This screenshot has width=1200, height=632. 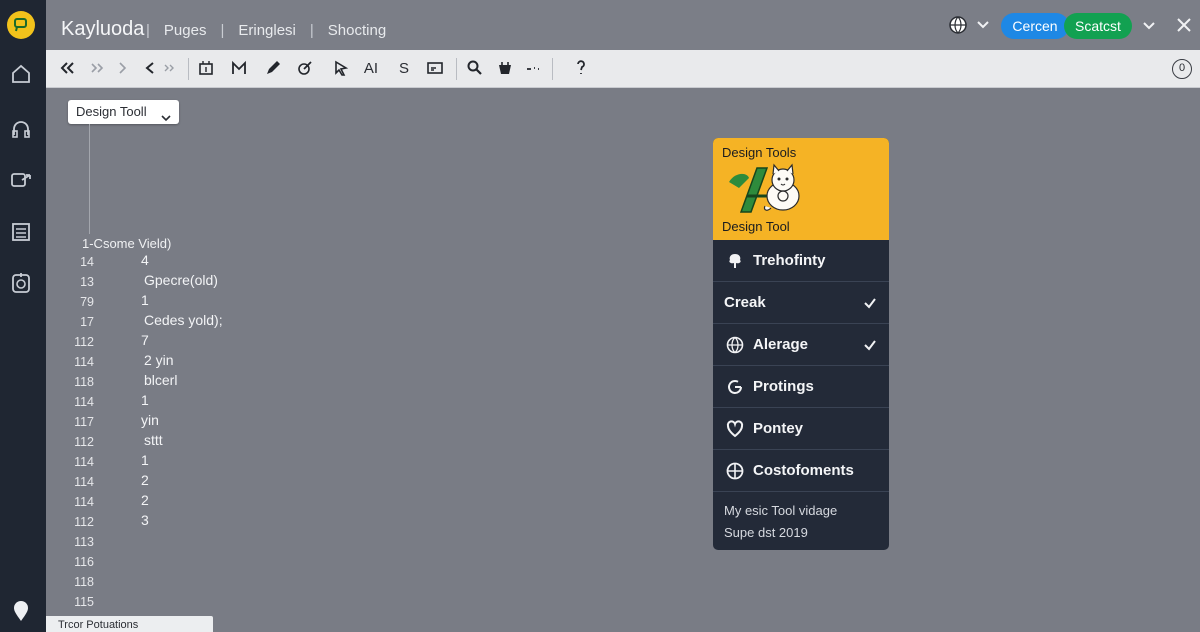 I want to click on frame-icon, so click(x=206, y=69).